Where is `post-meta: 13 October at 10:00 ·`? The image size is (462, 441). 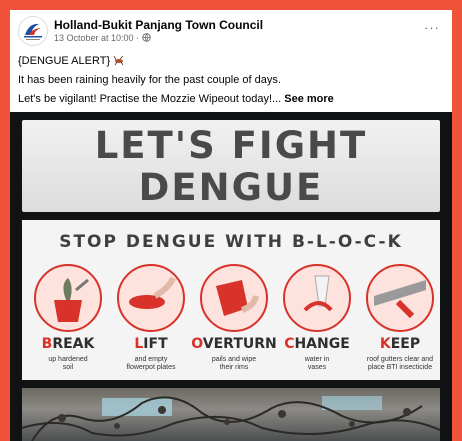
post-meta: 13 October at 10:00 · is located at coordinates (102, 38).